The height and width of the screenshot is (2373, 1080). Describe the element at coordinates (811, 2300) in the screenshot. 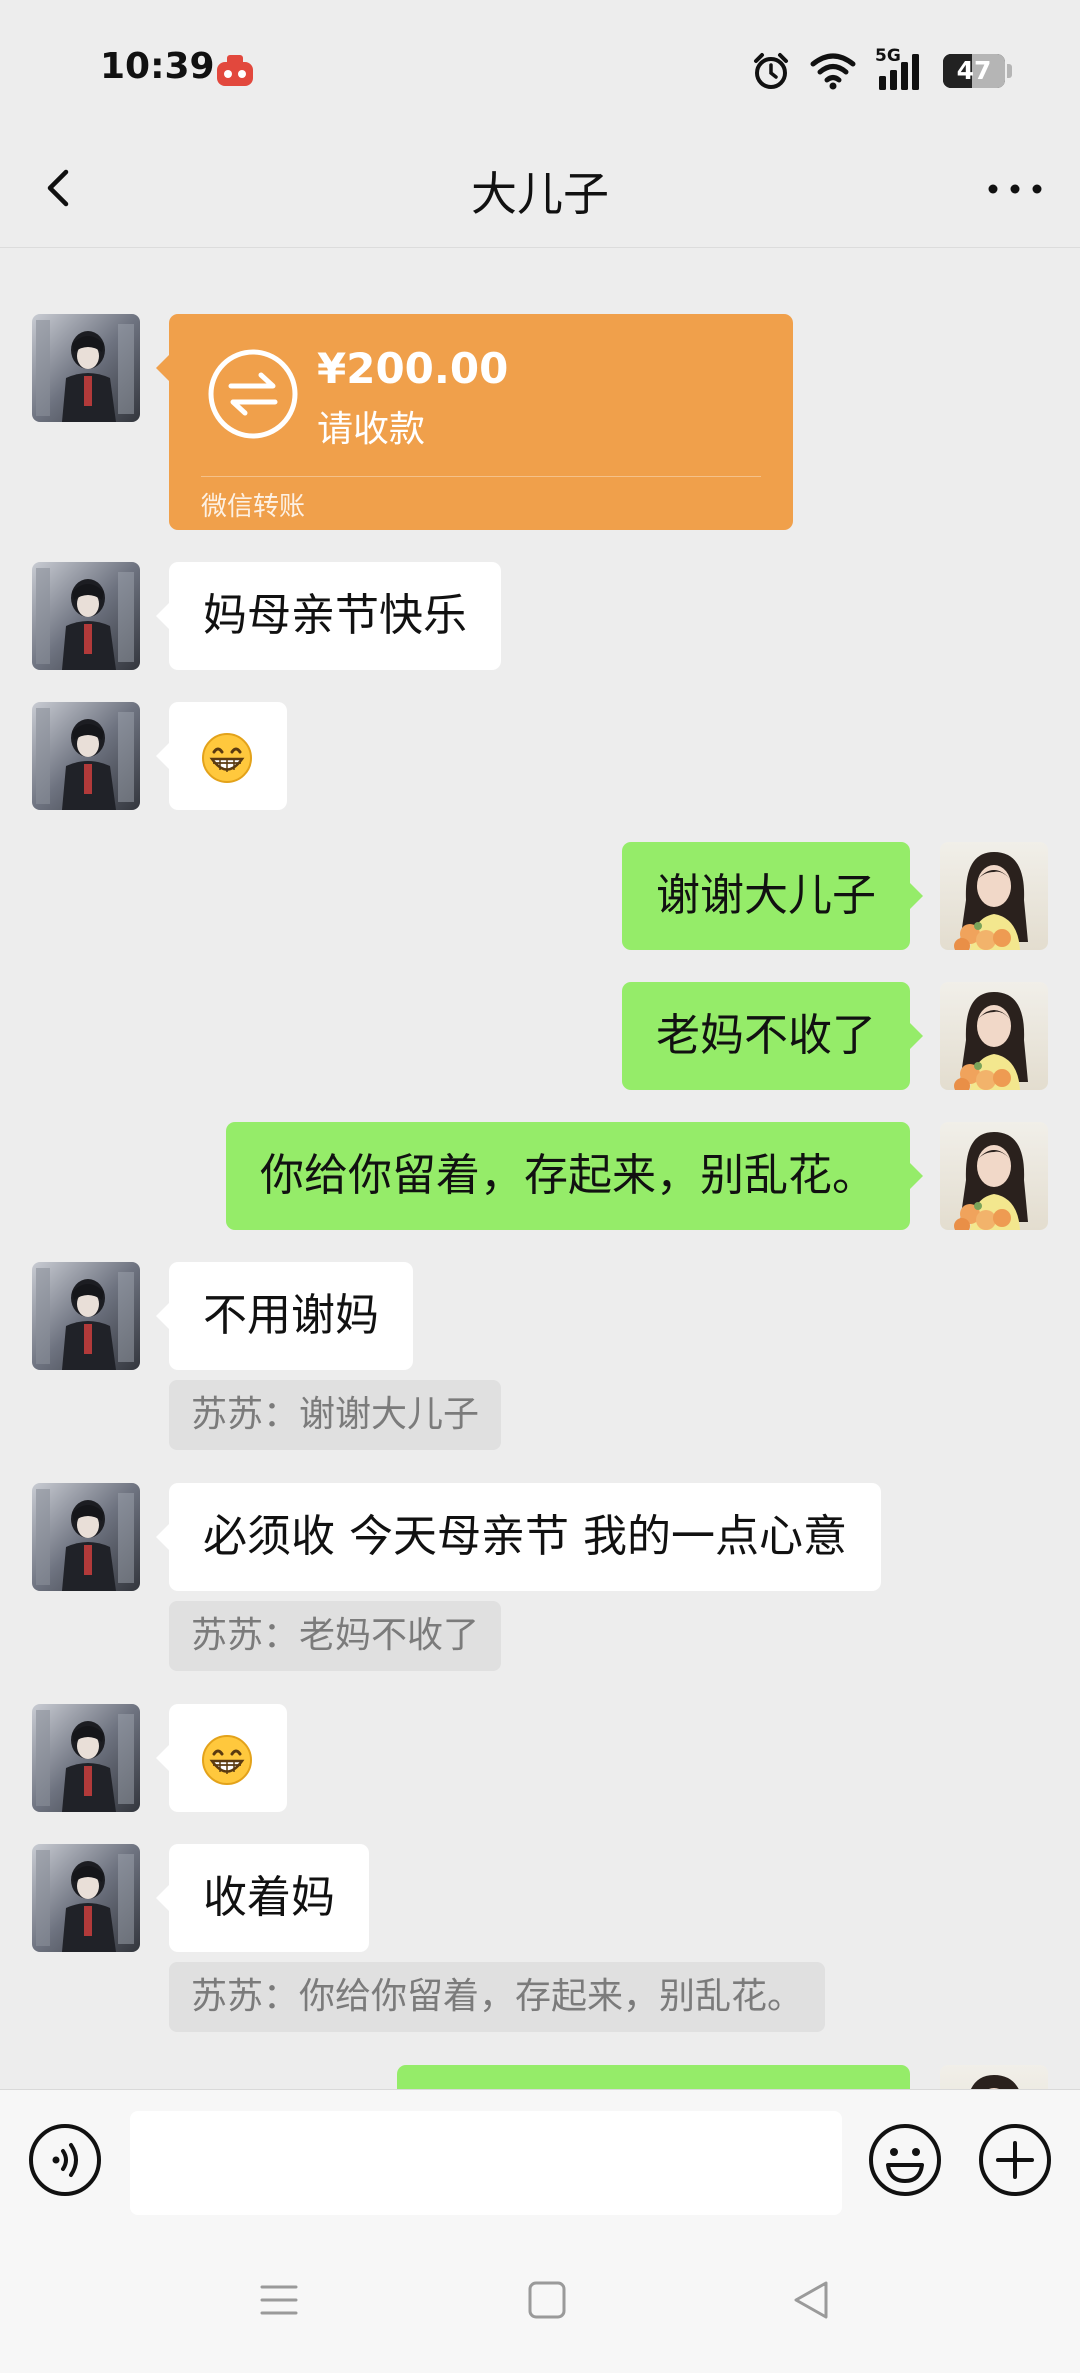

I see `back-triangle-icon` at that location.